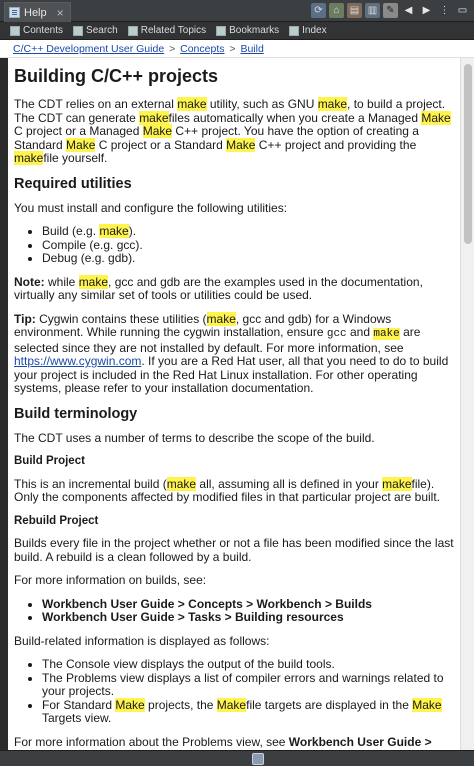  What do you see at coordinates (444, 10) in the screenshot?
I see `view-menu-icon: ⋮` at bounding box center [444, 10].